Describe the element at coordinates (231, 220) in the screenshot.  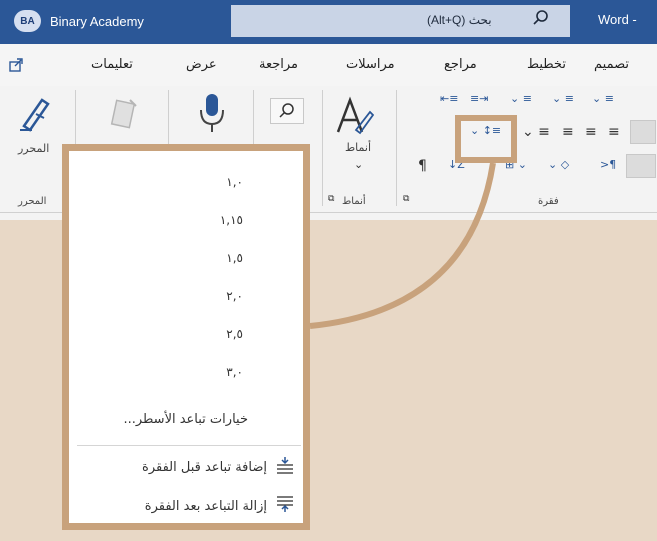
I see `spacing-option-1-15: ١,١٥` at that location.